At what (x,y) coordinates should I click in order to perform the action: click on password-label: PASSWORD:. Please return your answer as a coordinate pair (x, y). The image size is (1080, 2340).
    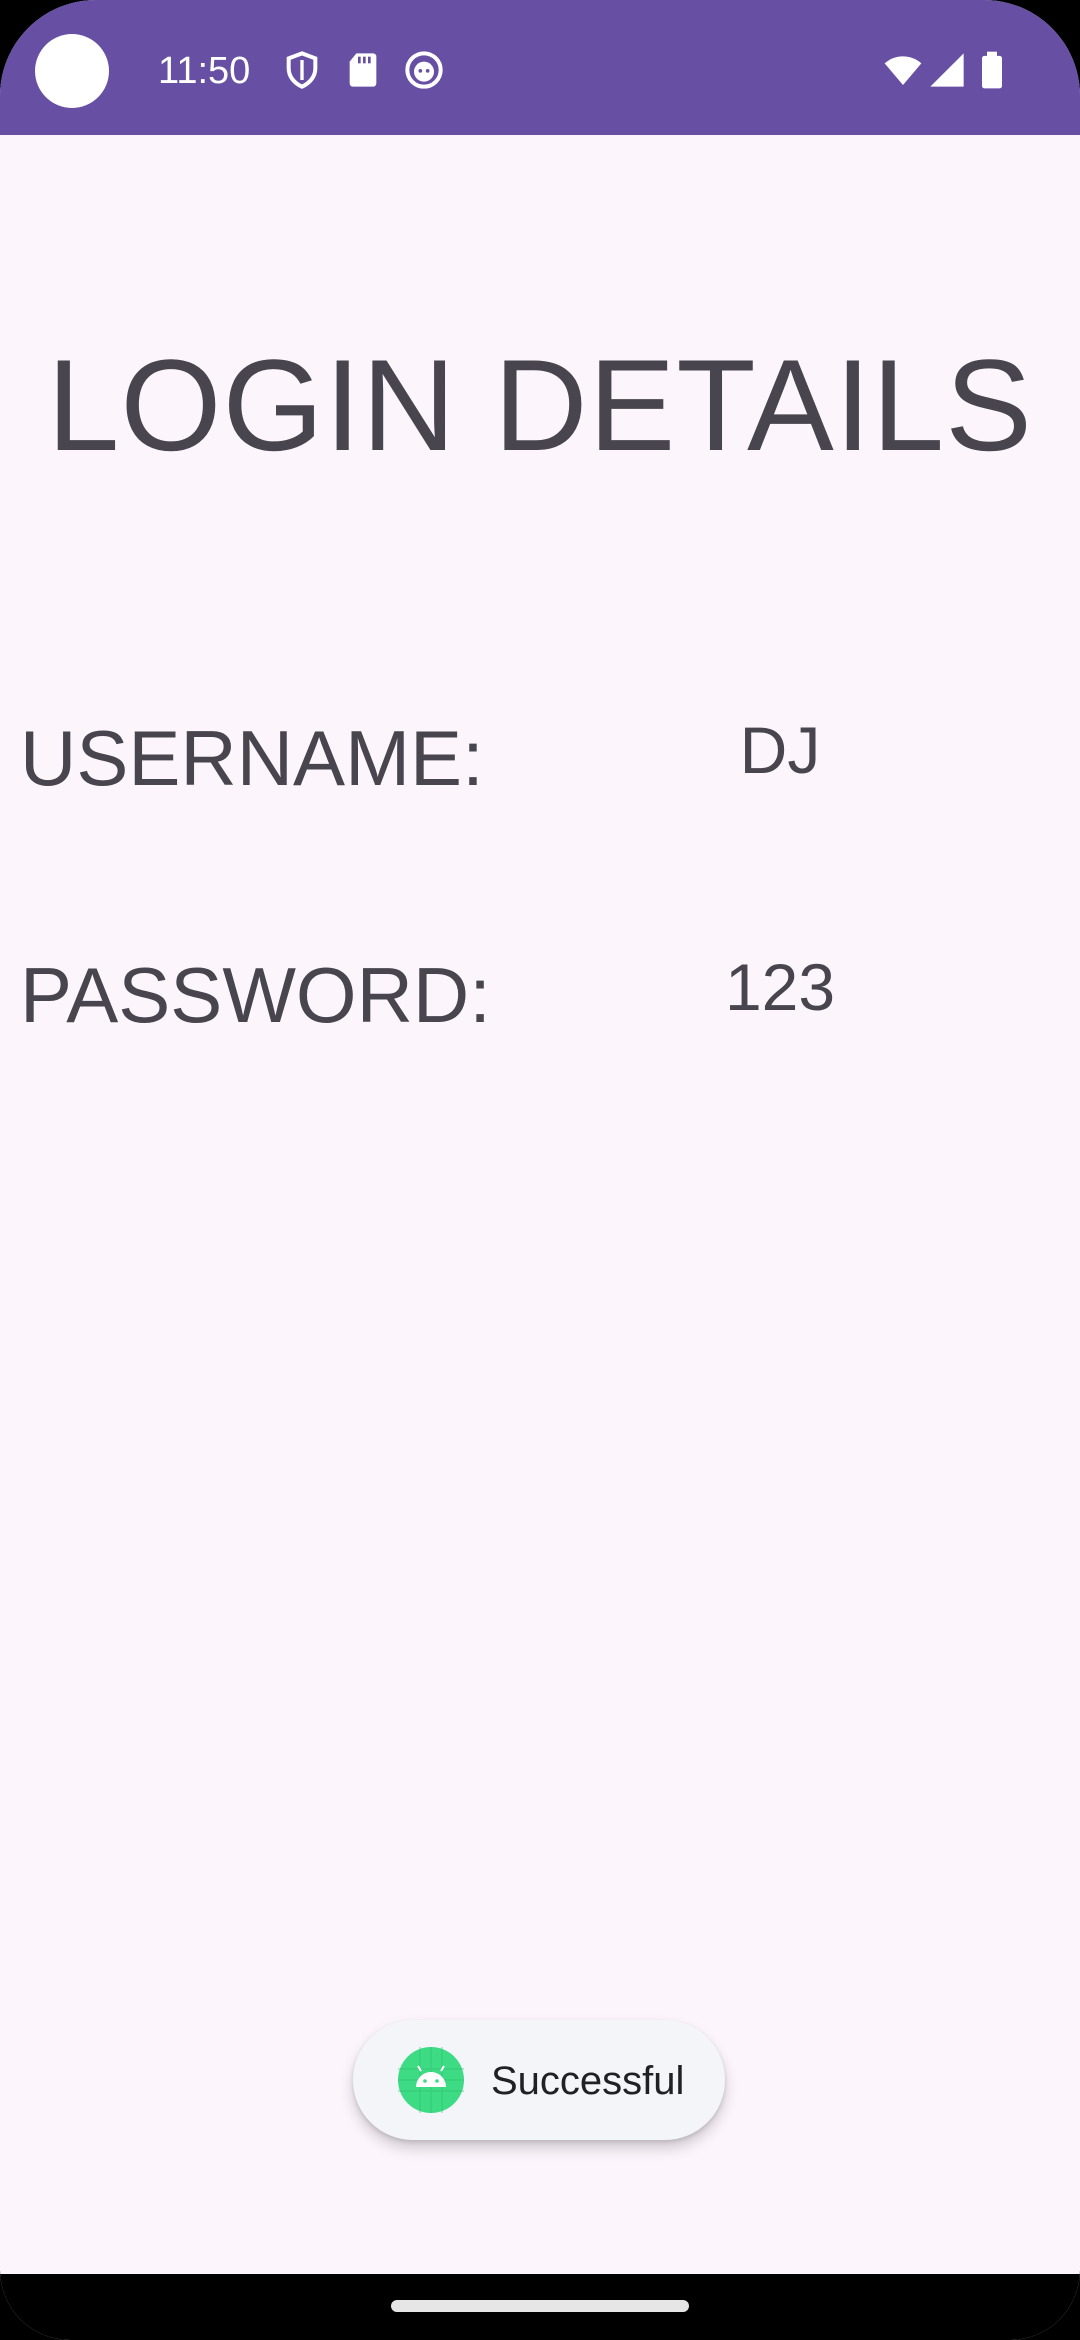
    Looking at the image, I should click on (255, 995).